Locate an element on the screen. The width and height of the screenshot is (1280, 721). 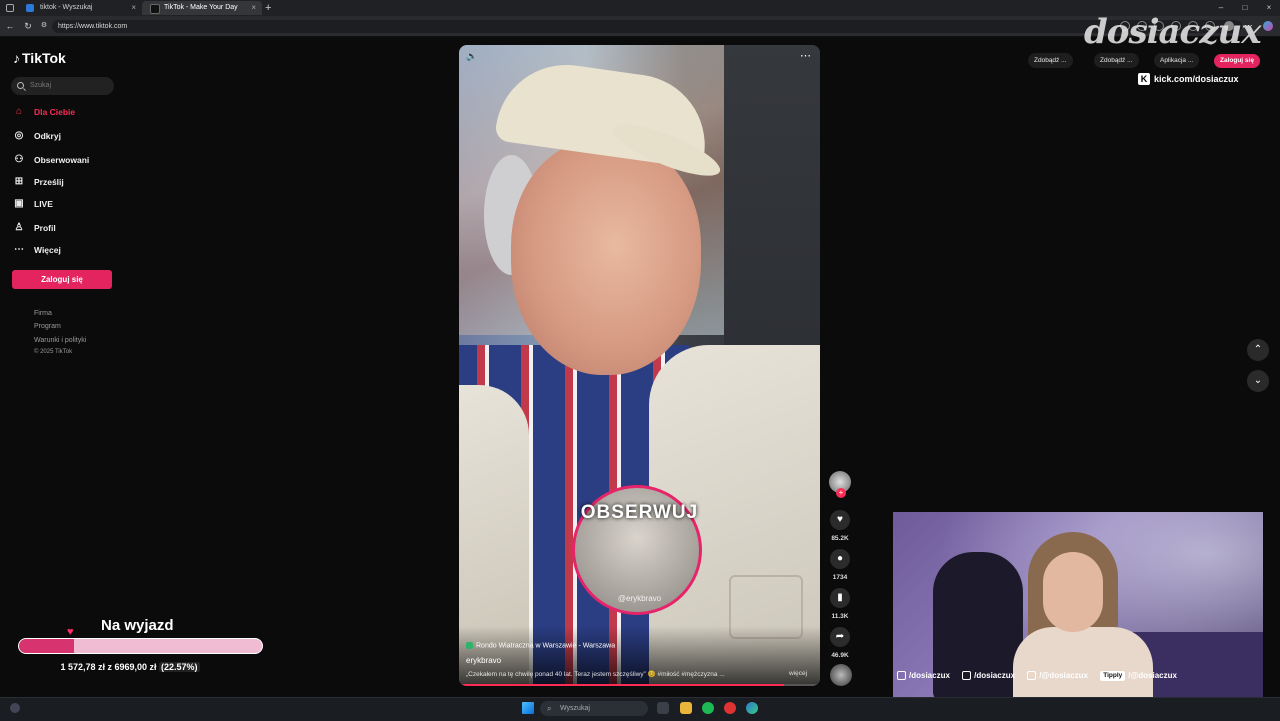
login-button: Zaloguj się is located at coordinates (62, 279).